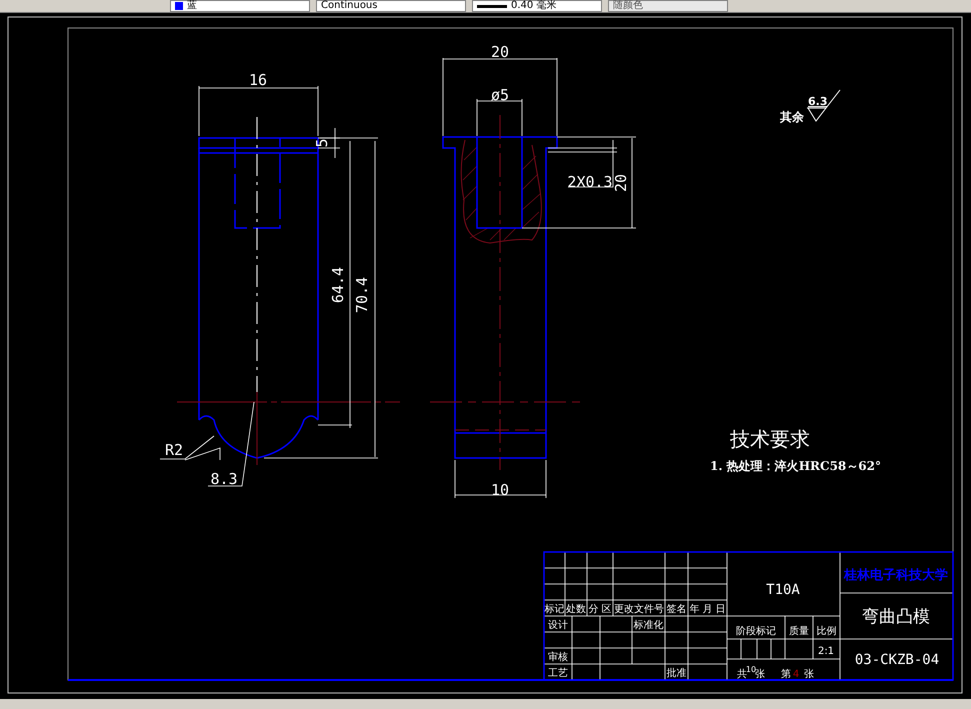  I want to click on dimension-text: 2X0.3, so click(590, 182).